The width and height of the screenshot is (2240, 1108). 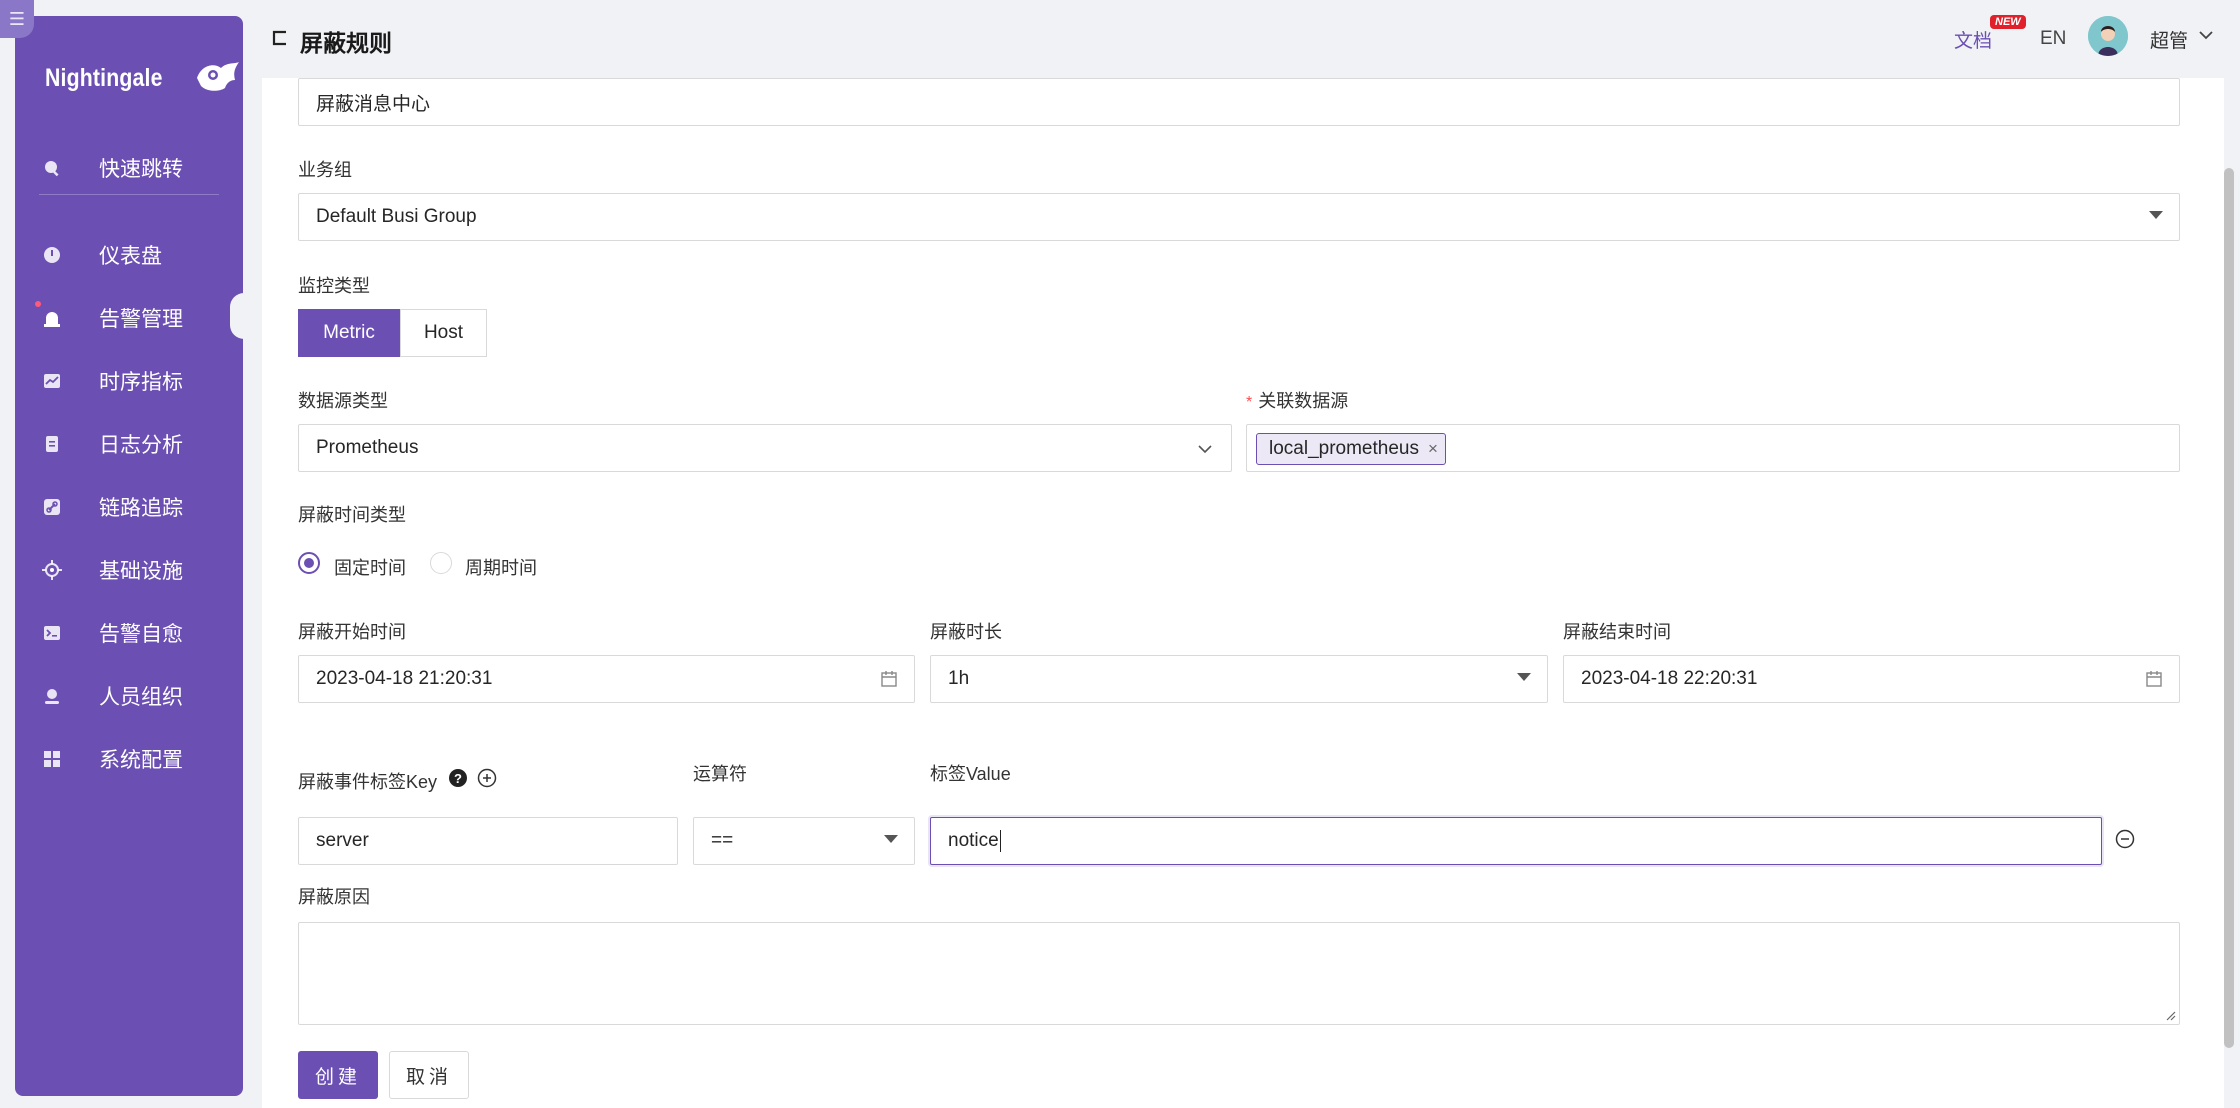 I want to click on reason-label: 屏蔽原因, so click(x=334, y=897).